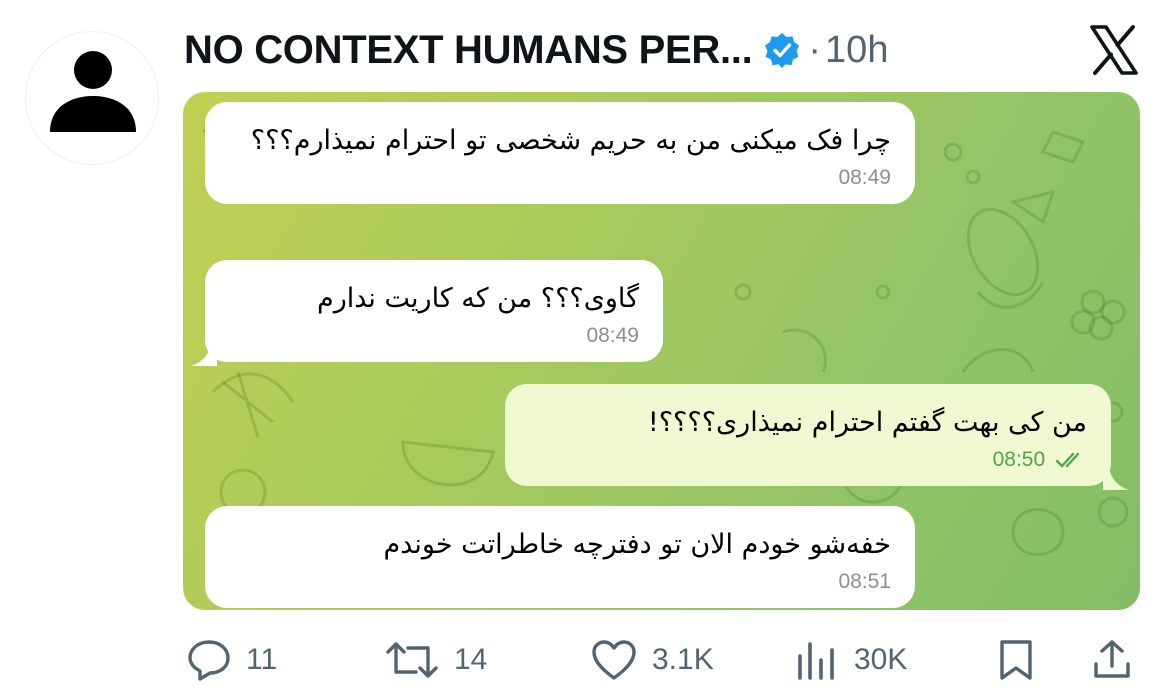  I want to click on post-actions-bar: 11 14 3.1K 30K, so click(583, 660).